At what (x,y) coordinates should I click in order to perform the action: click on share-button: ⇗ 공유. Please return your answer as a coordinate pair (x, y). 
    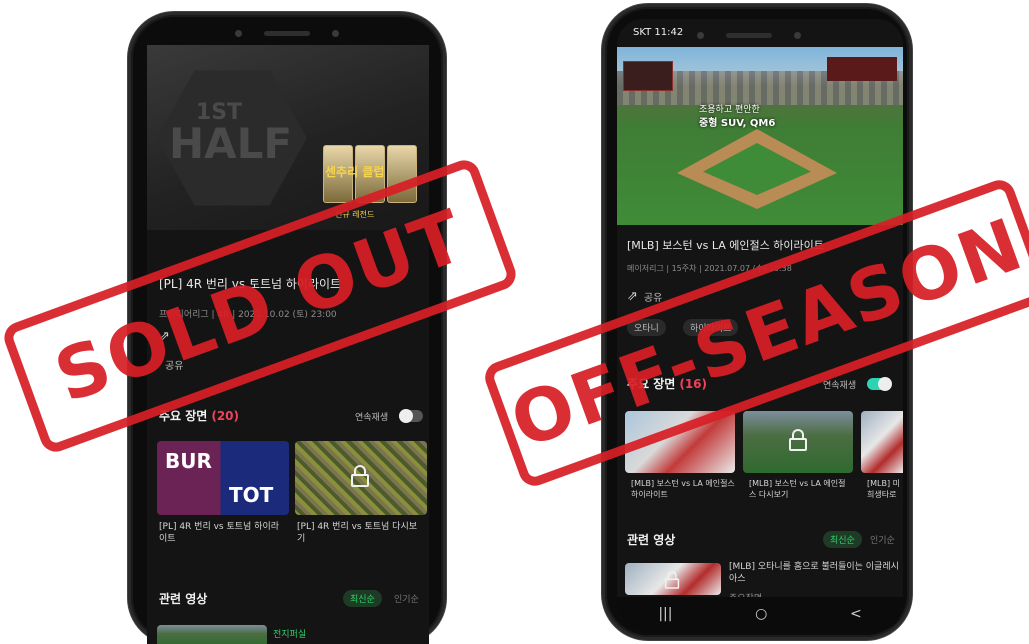
    Looking at the image, I should click on (644, 296).